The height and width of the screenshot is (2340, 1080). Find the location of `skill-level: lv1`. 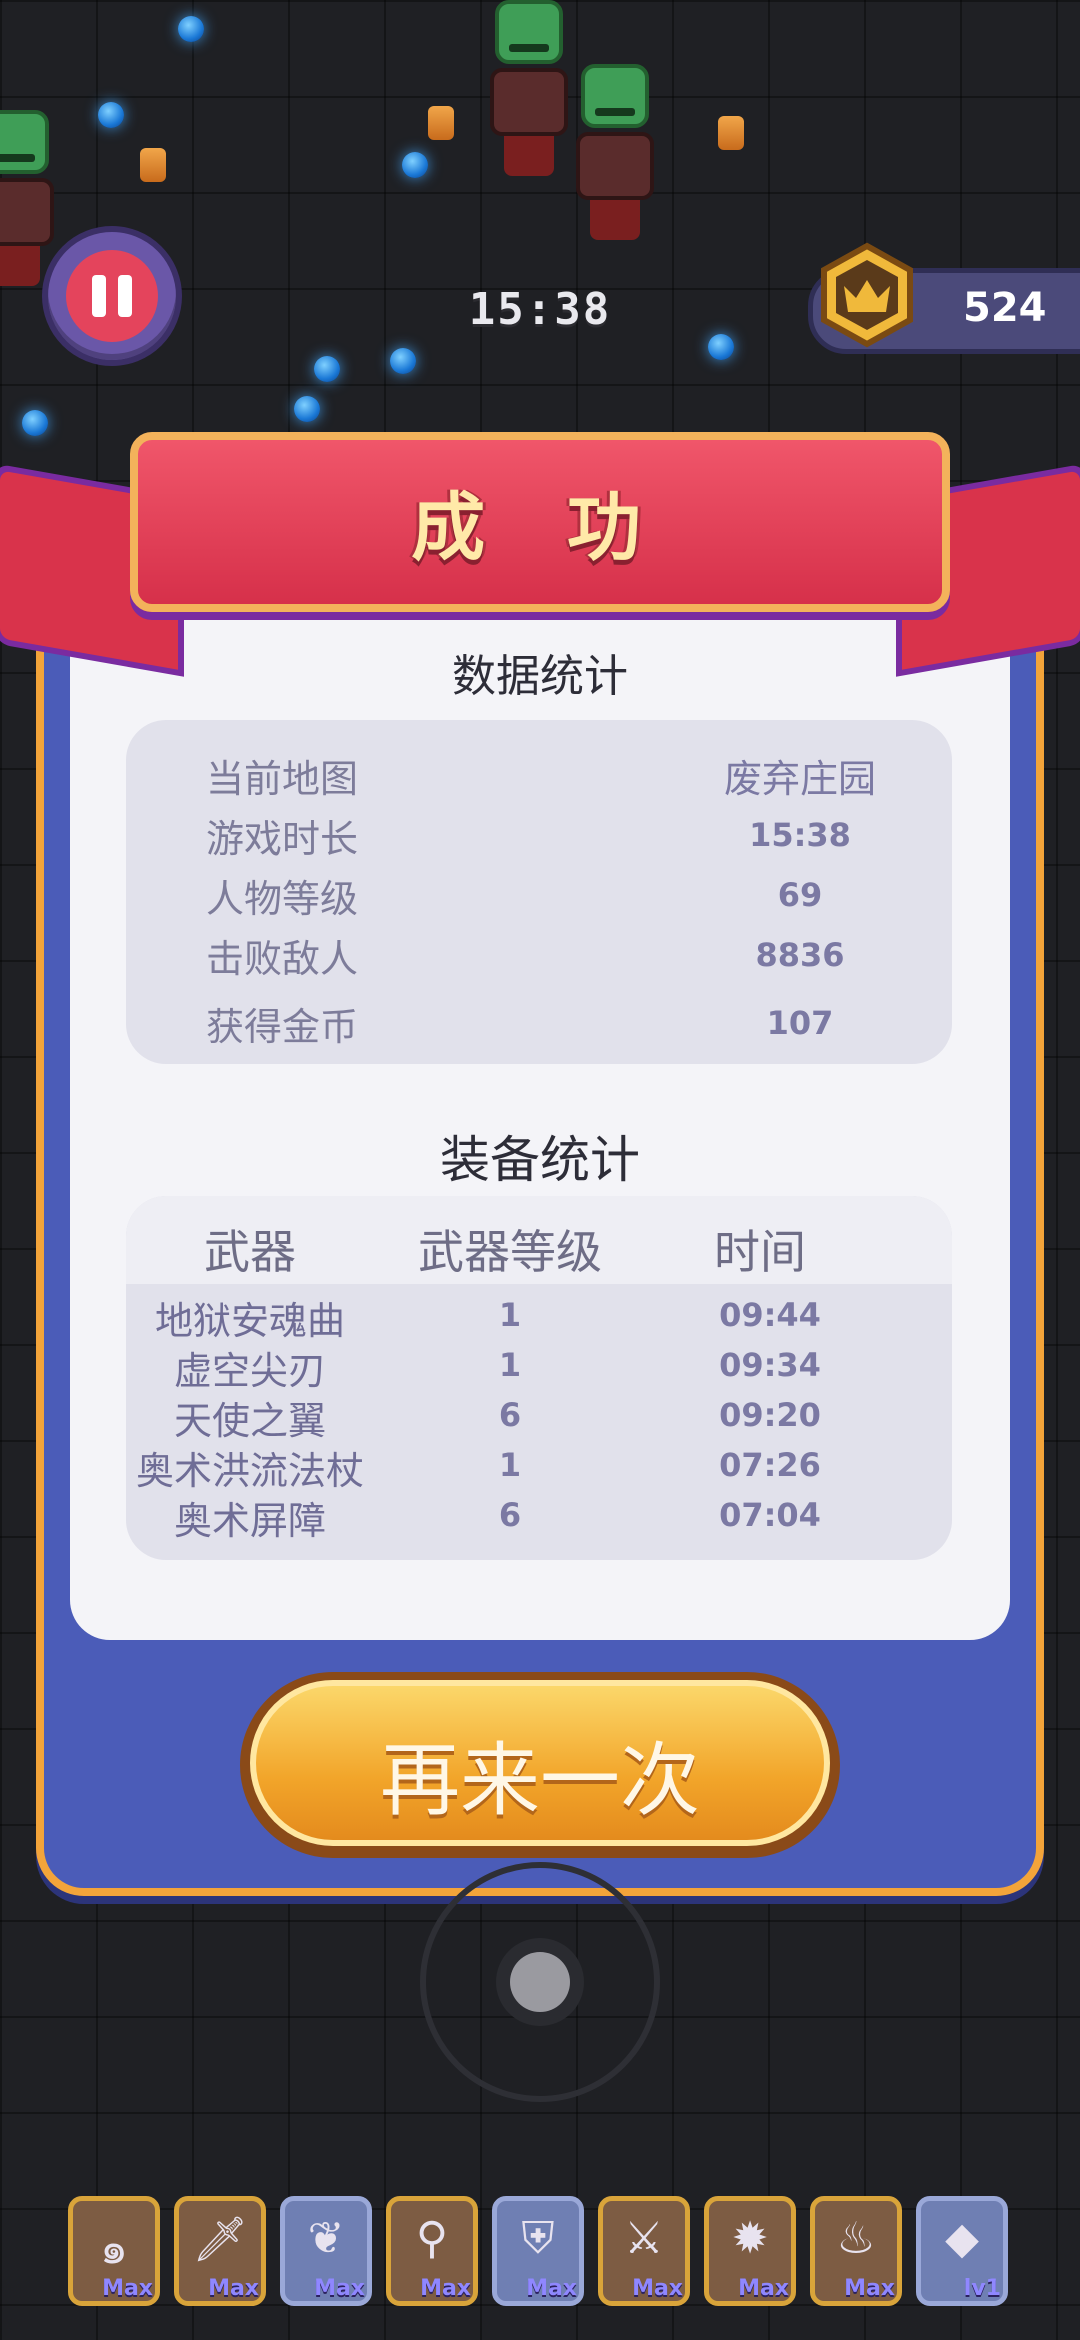

skill-level: lv1 is located at coordinates (982, 2288).